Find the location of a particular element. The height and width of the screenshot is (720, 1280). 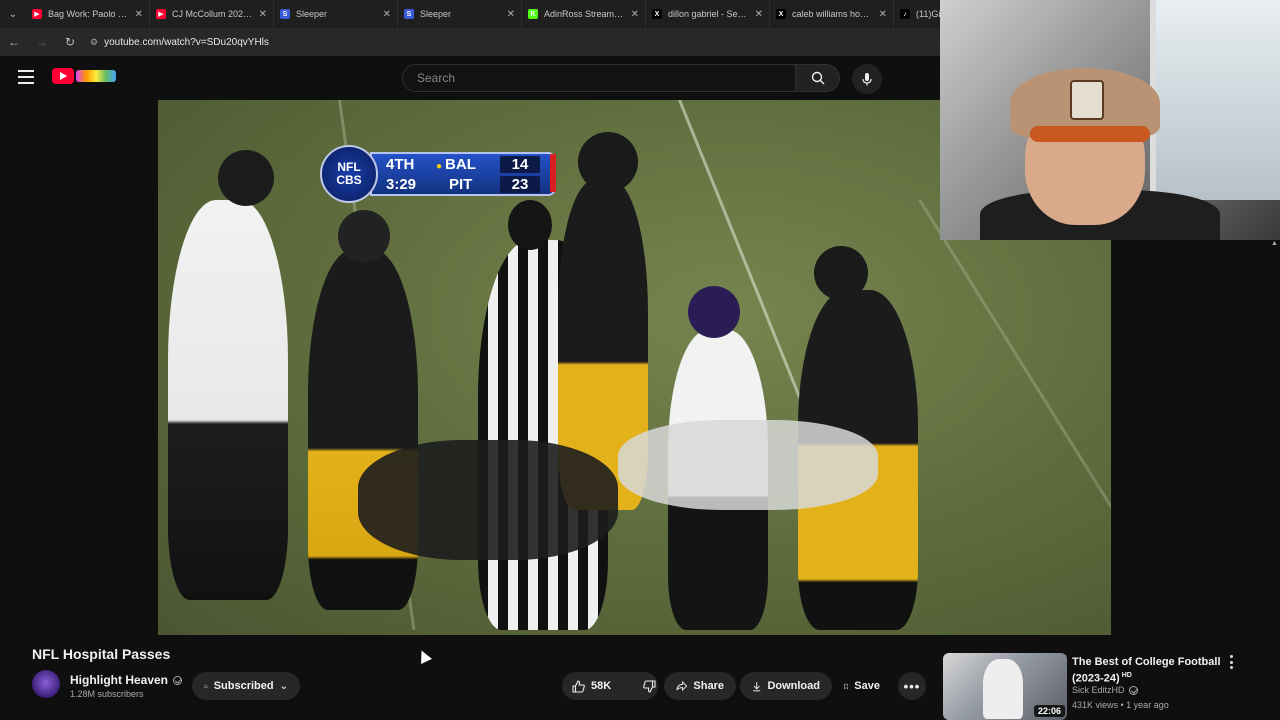

mouse-cursor-icon is located at coordinates (424, 656).